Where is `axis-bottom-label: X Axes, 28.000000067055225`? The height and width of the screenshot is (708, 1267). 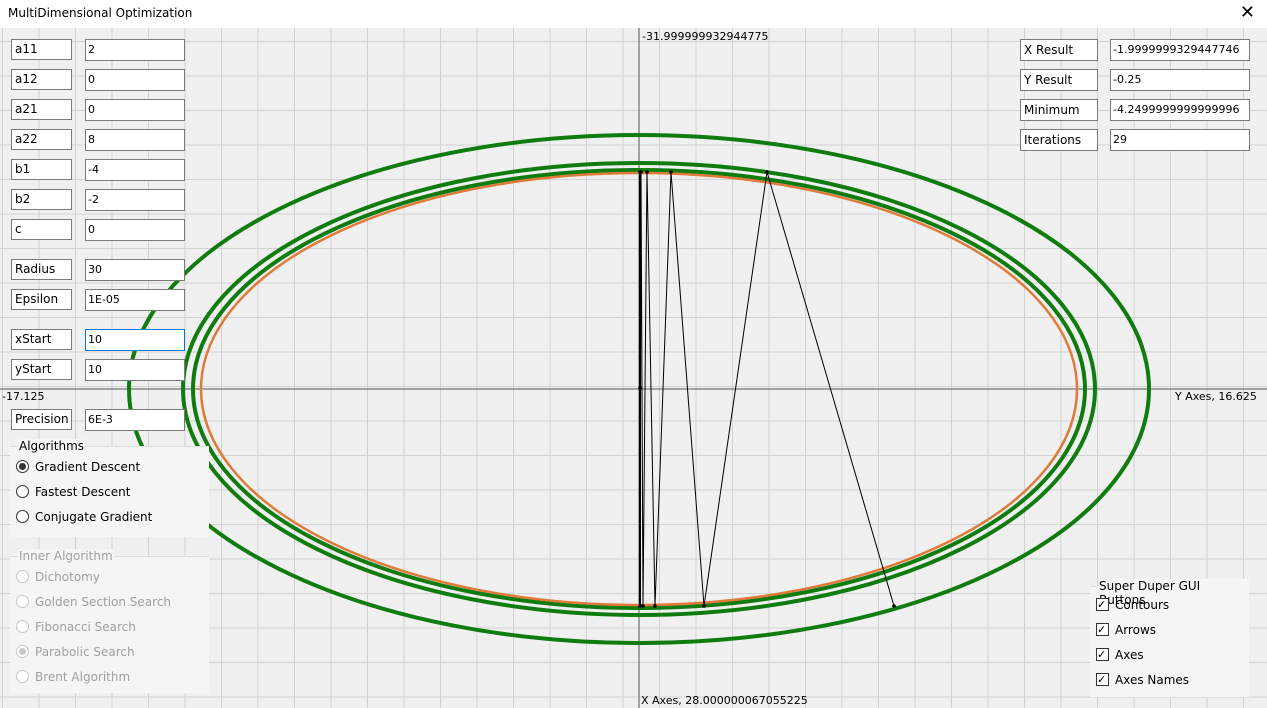 axis-bottom-label: X Axes, 28.000000067055225 is located at coordinates (724, 700).